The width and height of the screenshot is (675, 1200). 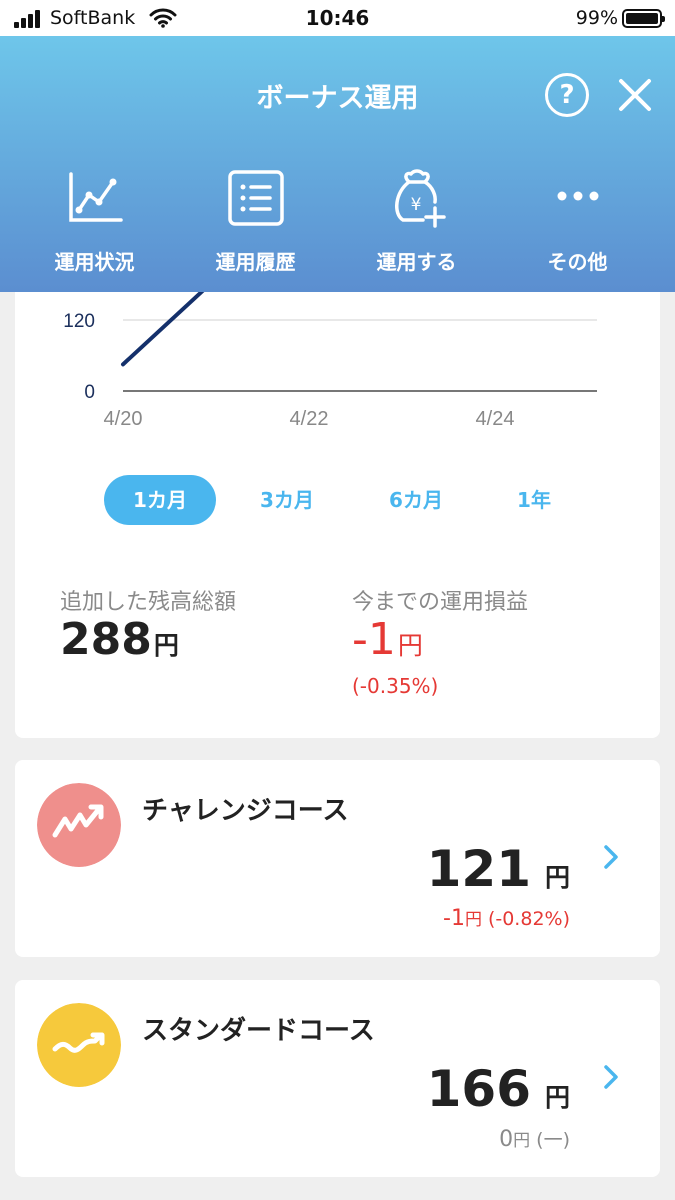 I want to click on y-tick-label: 120, so click(x=79, y=321).